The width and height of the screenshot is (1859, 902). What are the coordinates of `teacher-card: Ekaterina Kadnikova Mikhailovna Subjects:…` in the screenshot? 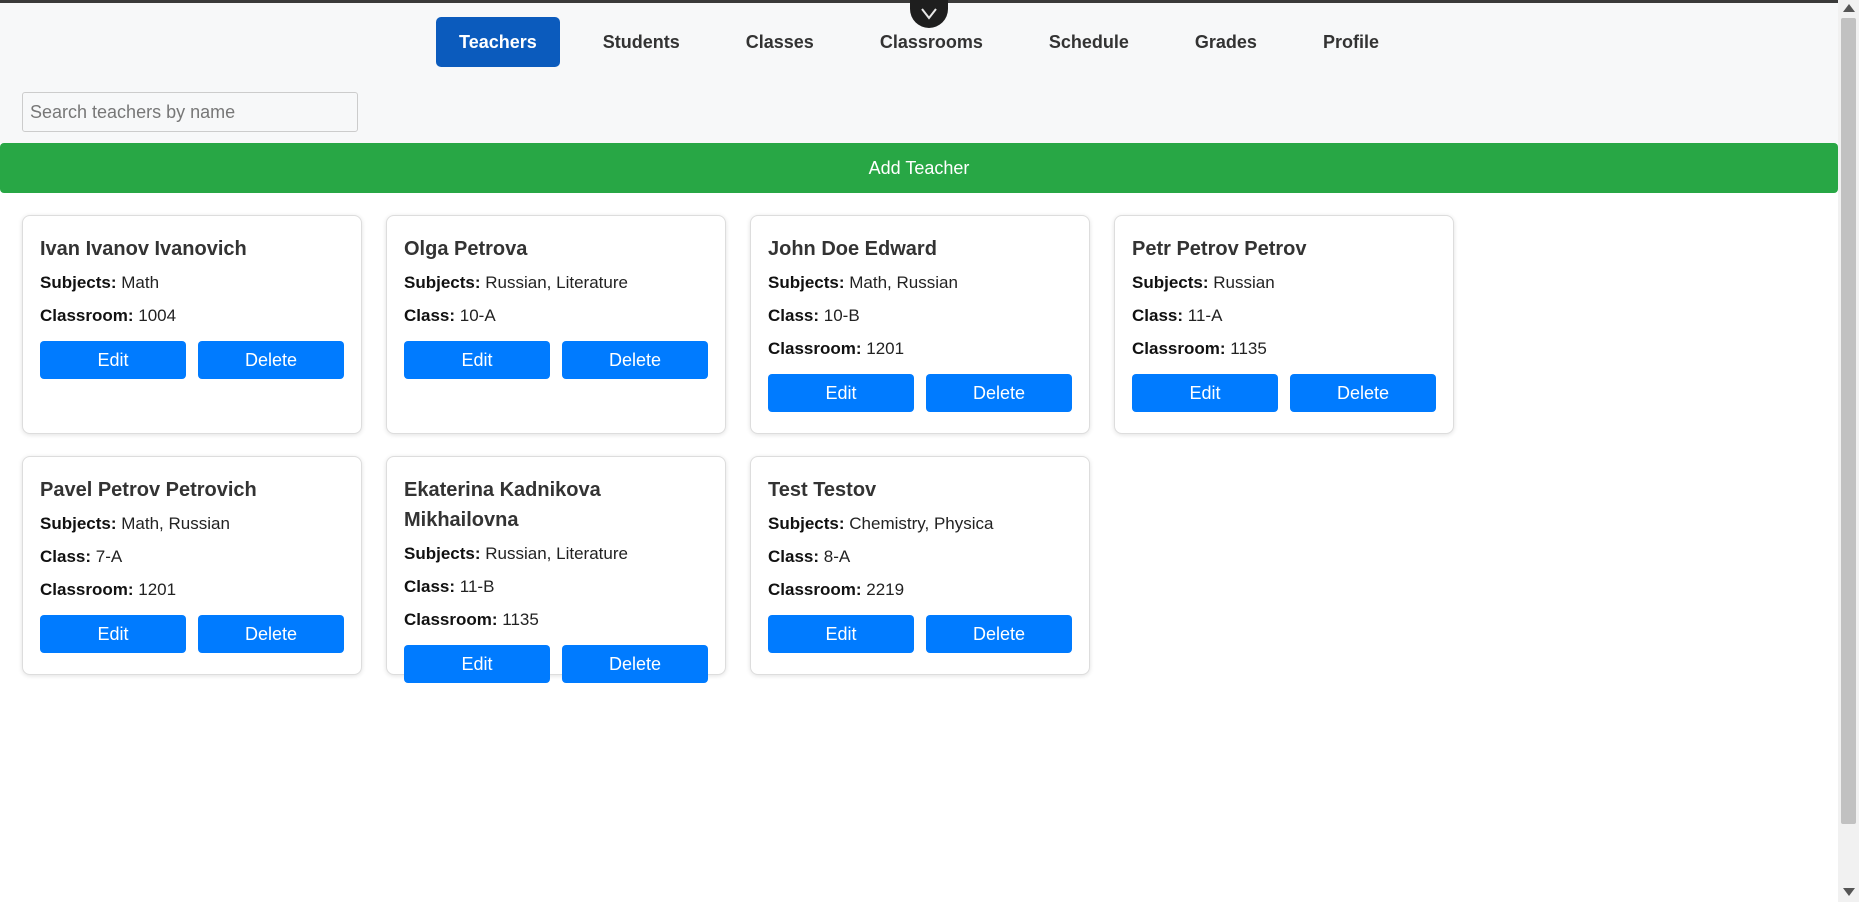 It's located at (556, 569).